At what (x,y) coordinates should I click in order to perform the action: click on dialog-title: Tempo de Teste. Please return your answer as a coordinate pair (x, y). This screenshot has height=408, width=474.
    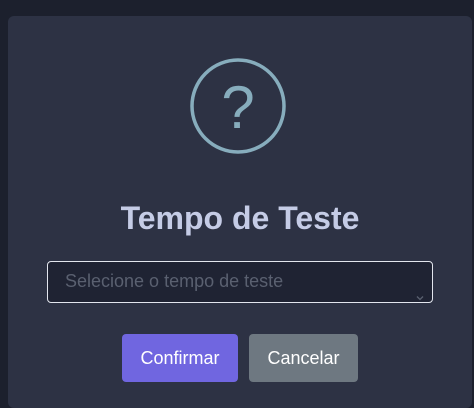
    Looking at the image, I should click on (240, 218).